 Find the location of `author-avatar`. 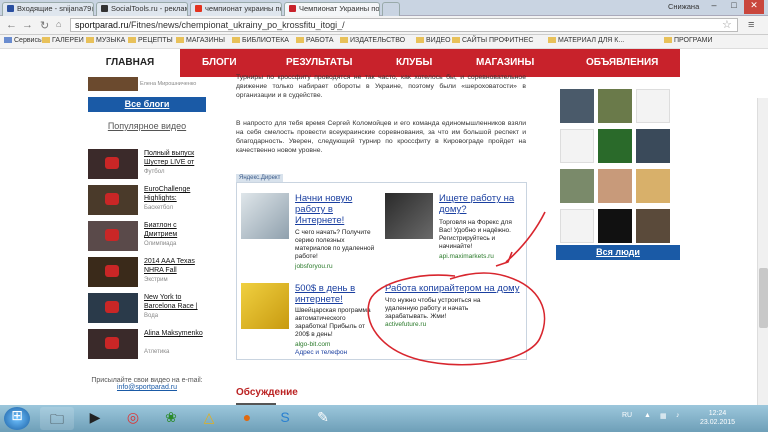

author-avatar is located at coordinates (113, 84).